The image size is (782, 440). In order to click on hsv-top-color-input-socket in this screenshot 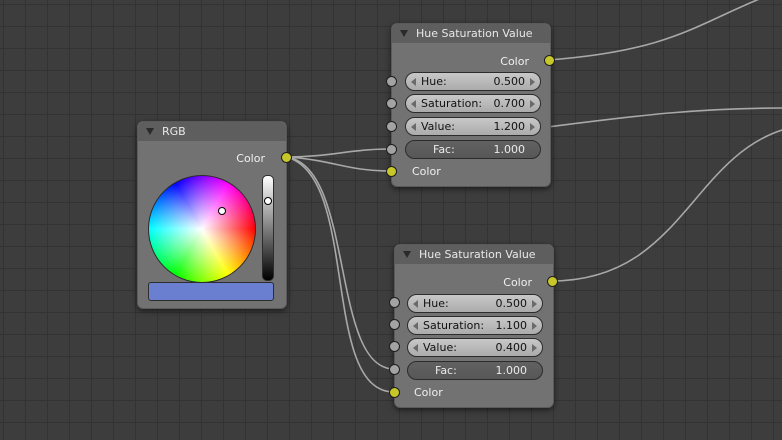, I will do `click(391, 171)`.